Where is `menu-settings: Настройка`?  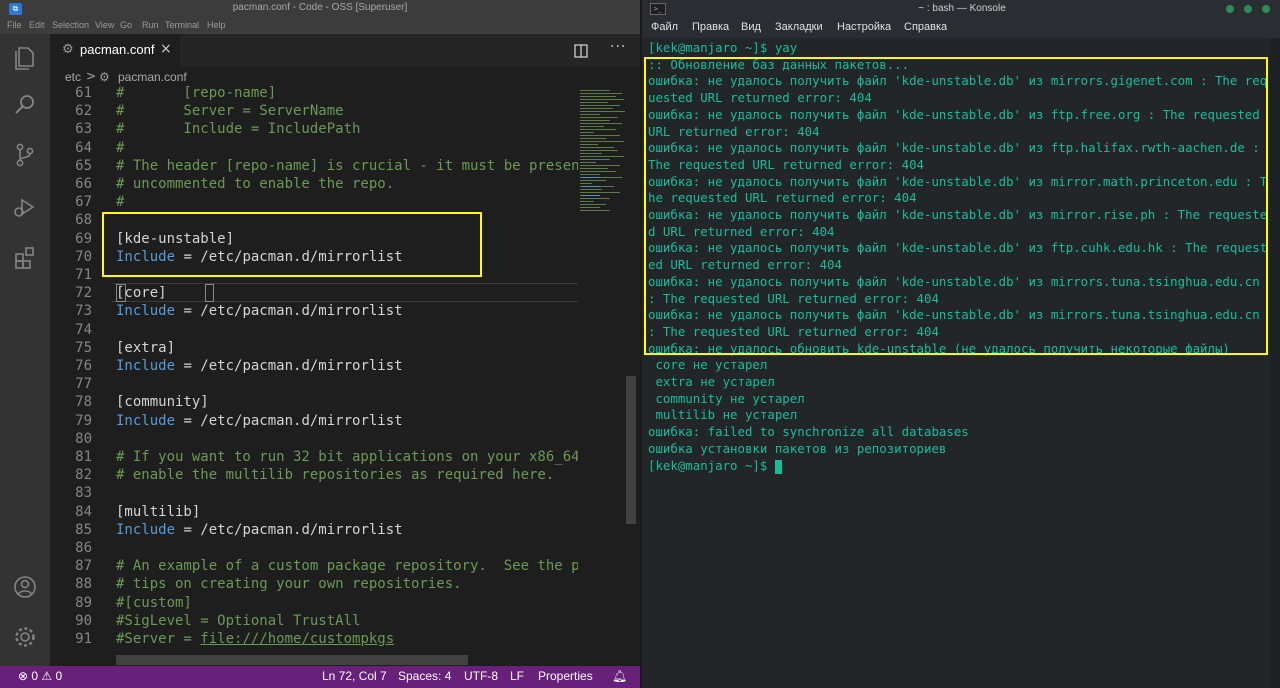 menu-settings: Настройка is located at coordinates (864, 27).